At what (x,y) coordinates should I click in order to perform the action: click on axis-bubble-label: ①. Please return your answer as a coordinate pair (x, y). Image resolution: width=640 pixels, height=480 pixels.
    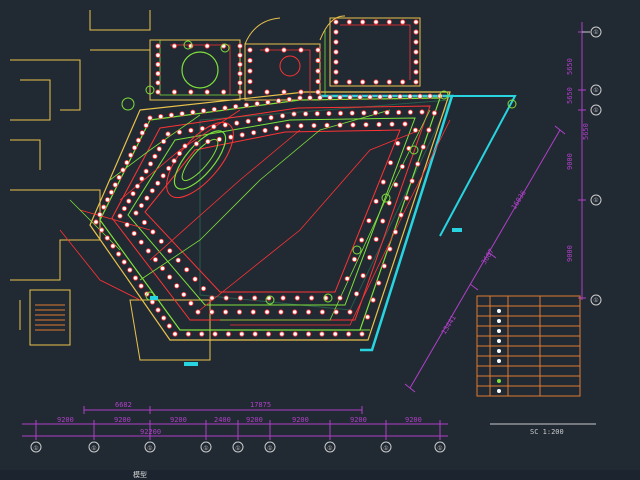
    Looking at the image, I should click on (595, 110).